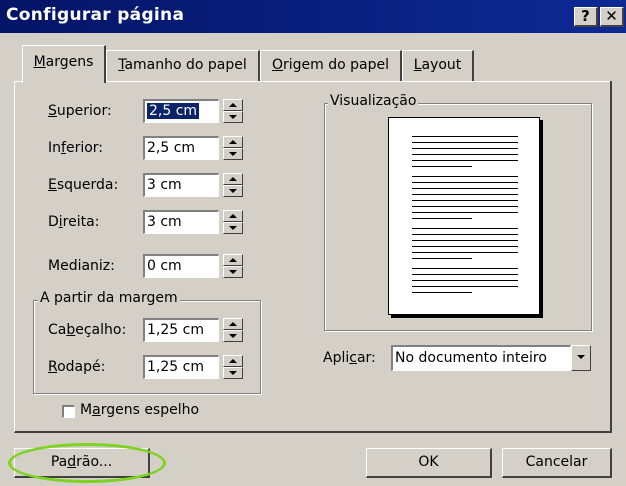 This screenshot has height=486, width=626. Describe the element at coordinates (349, 358) in the screenshot. I see `apply-to-label: Aplicar:` at that location.